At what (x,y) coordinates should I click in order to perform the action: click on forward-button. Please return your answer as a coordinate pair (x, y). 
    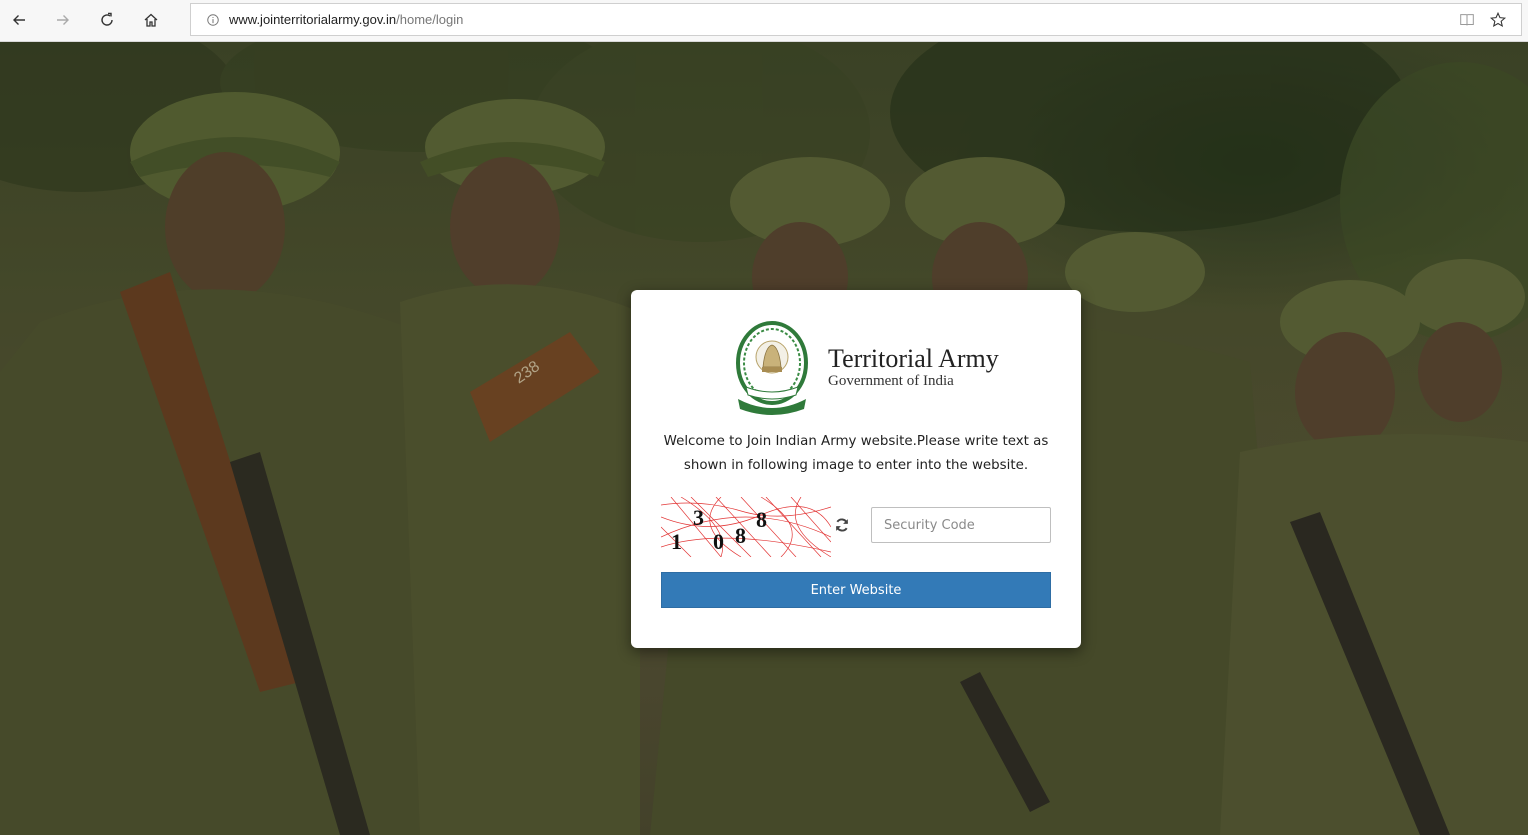
    Looking at the image, I should click on (63, 20).